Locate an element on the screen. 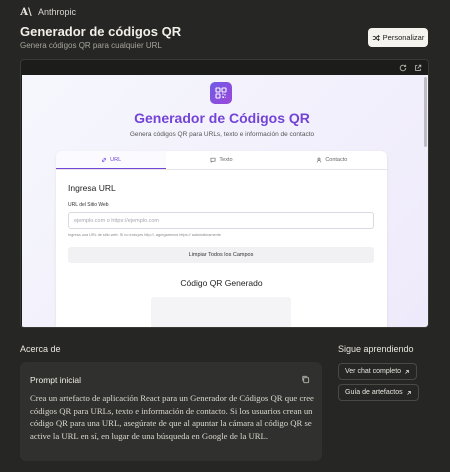  preview-scrollbar is located at coordinates (425, 112).